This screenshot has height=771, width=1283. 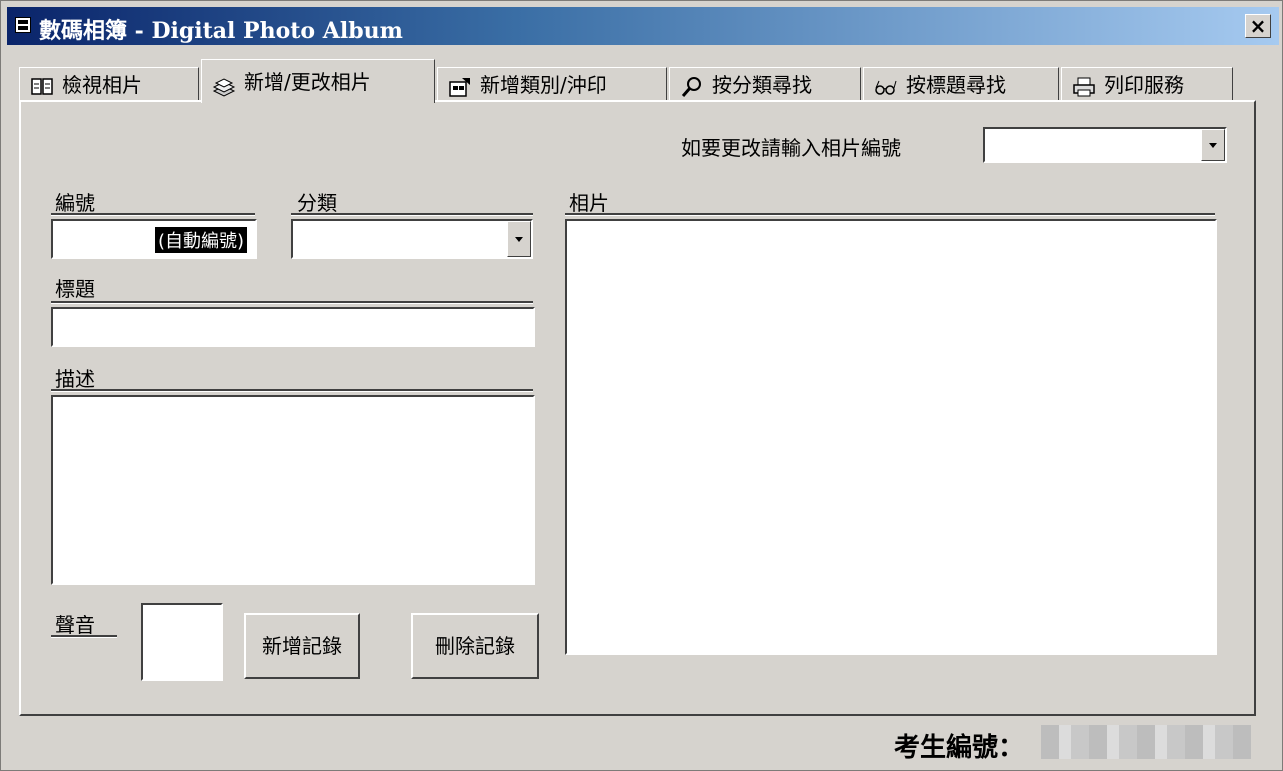 What do you see at coordinates (102, 84) in the screenshot?
I see `tab-label: 檢視相片` at bounding box center [102, 84].